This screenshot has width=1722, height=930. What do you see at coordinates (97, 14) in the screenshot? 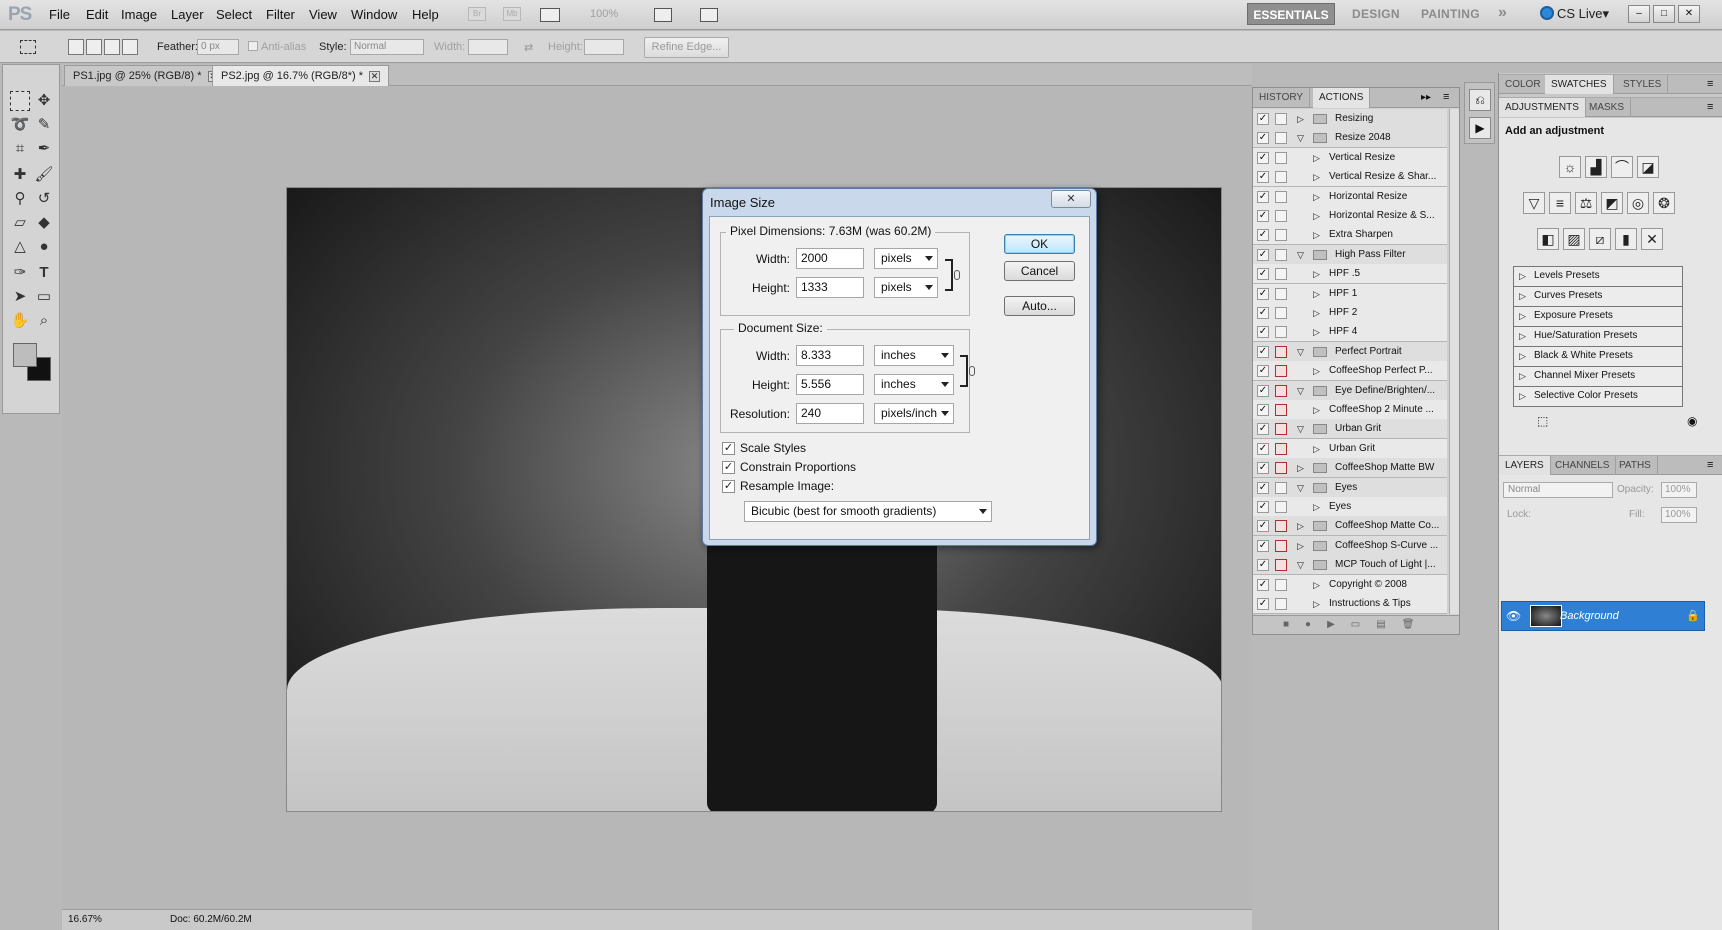
I see `menu-edit: Edit` at bounding box center [97, 14].